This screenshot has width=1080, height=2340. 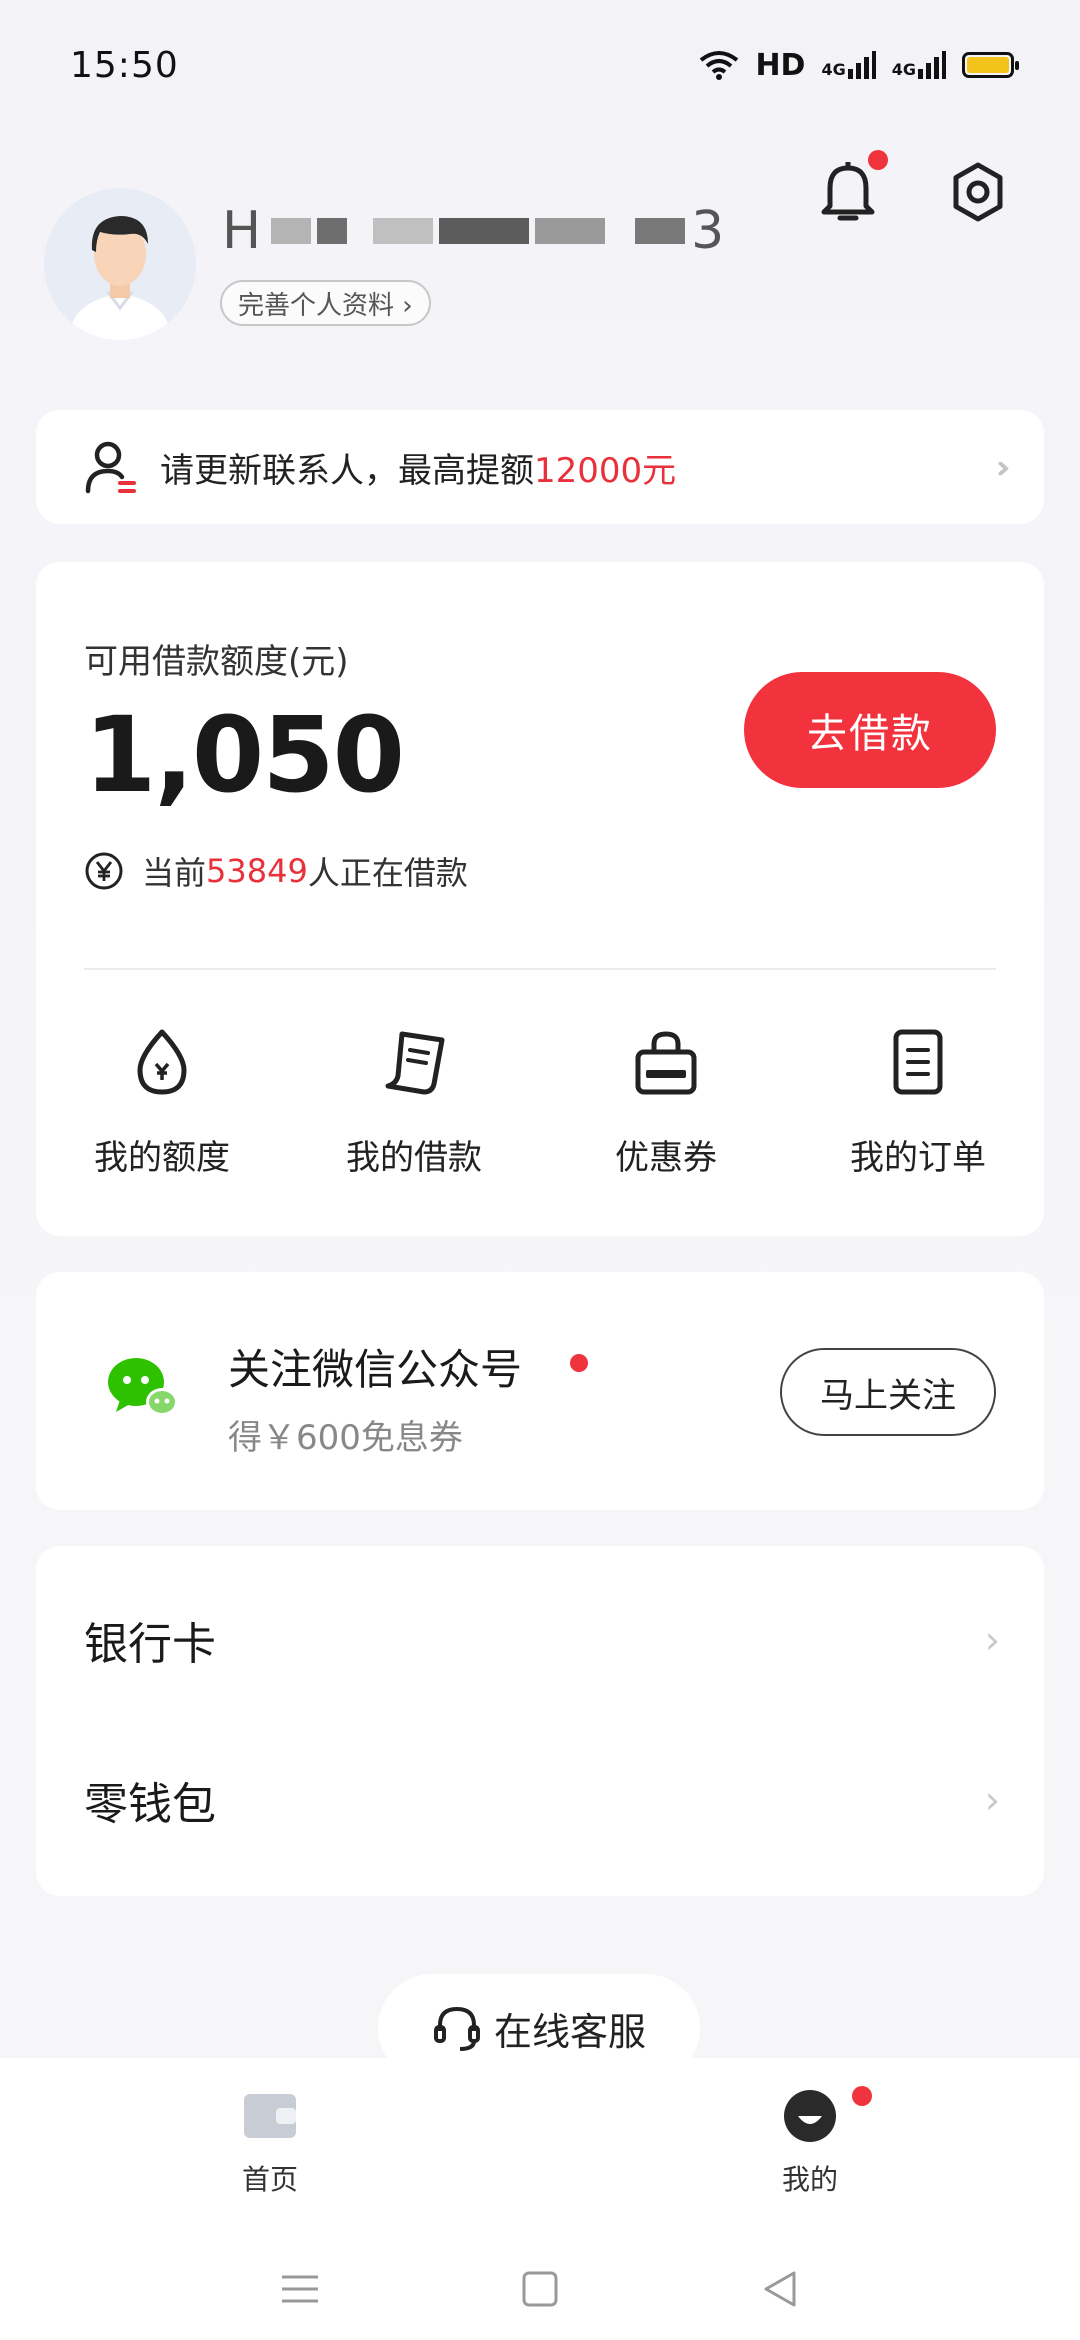 What do you see at coordinates (540, 1800) in the screenshot?
I see `menu-item-wallet: 零钱包 ›` at bounding box center [540, 1800].